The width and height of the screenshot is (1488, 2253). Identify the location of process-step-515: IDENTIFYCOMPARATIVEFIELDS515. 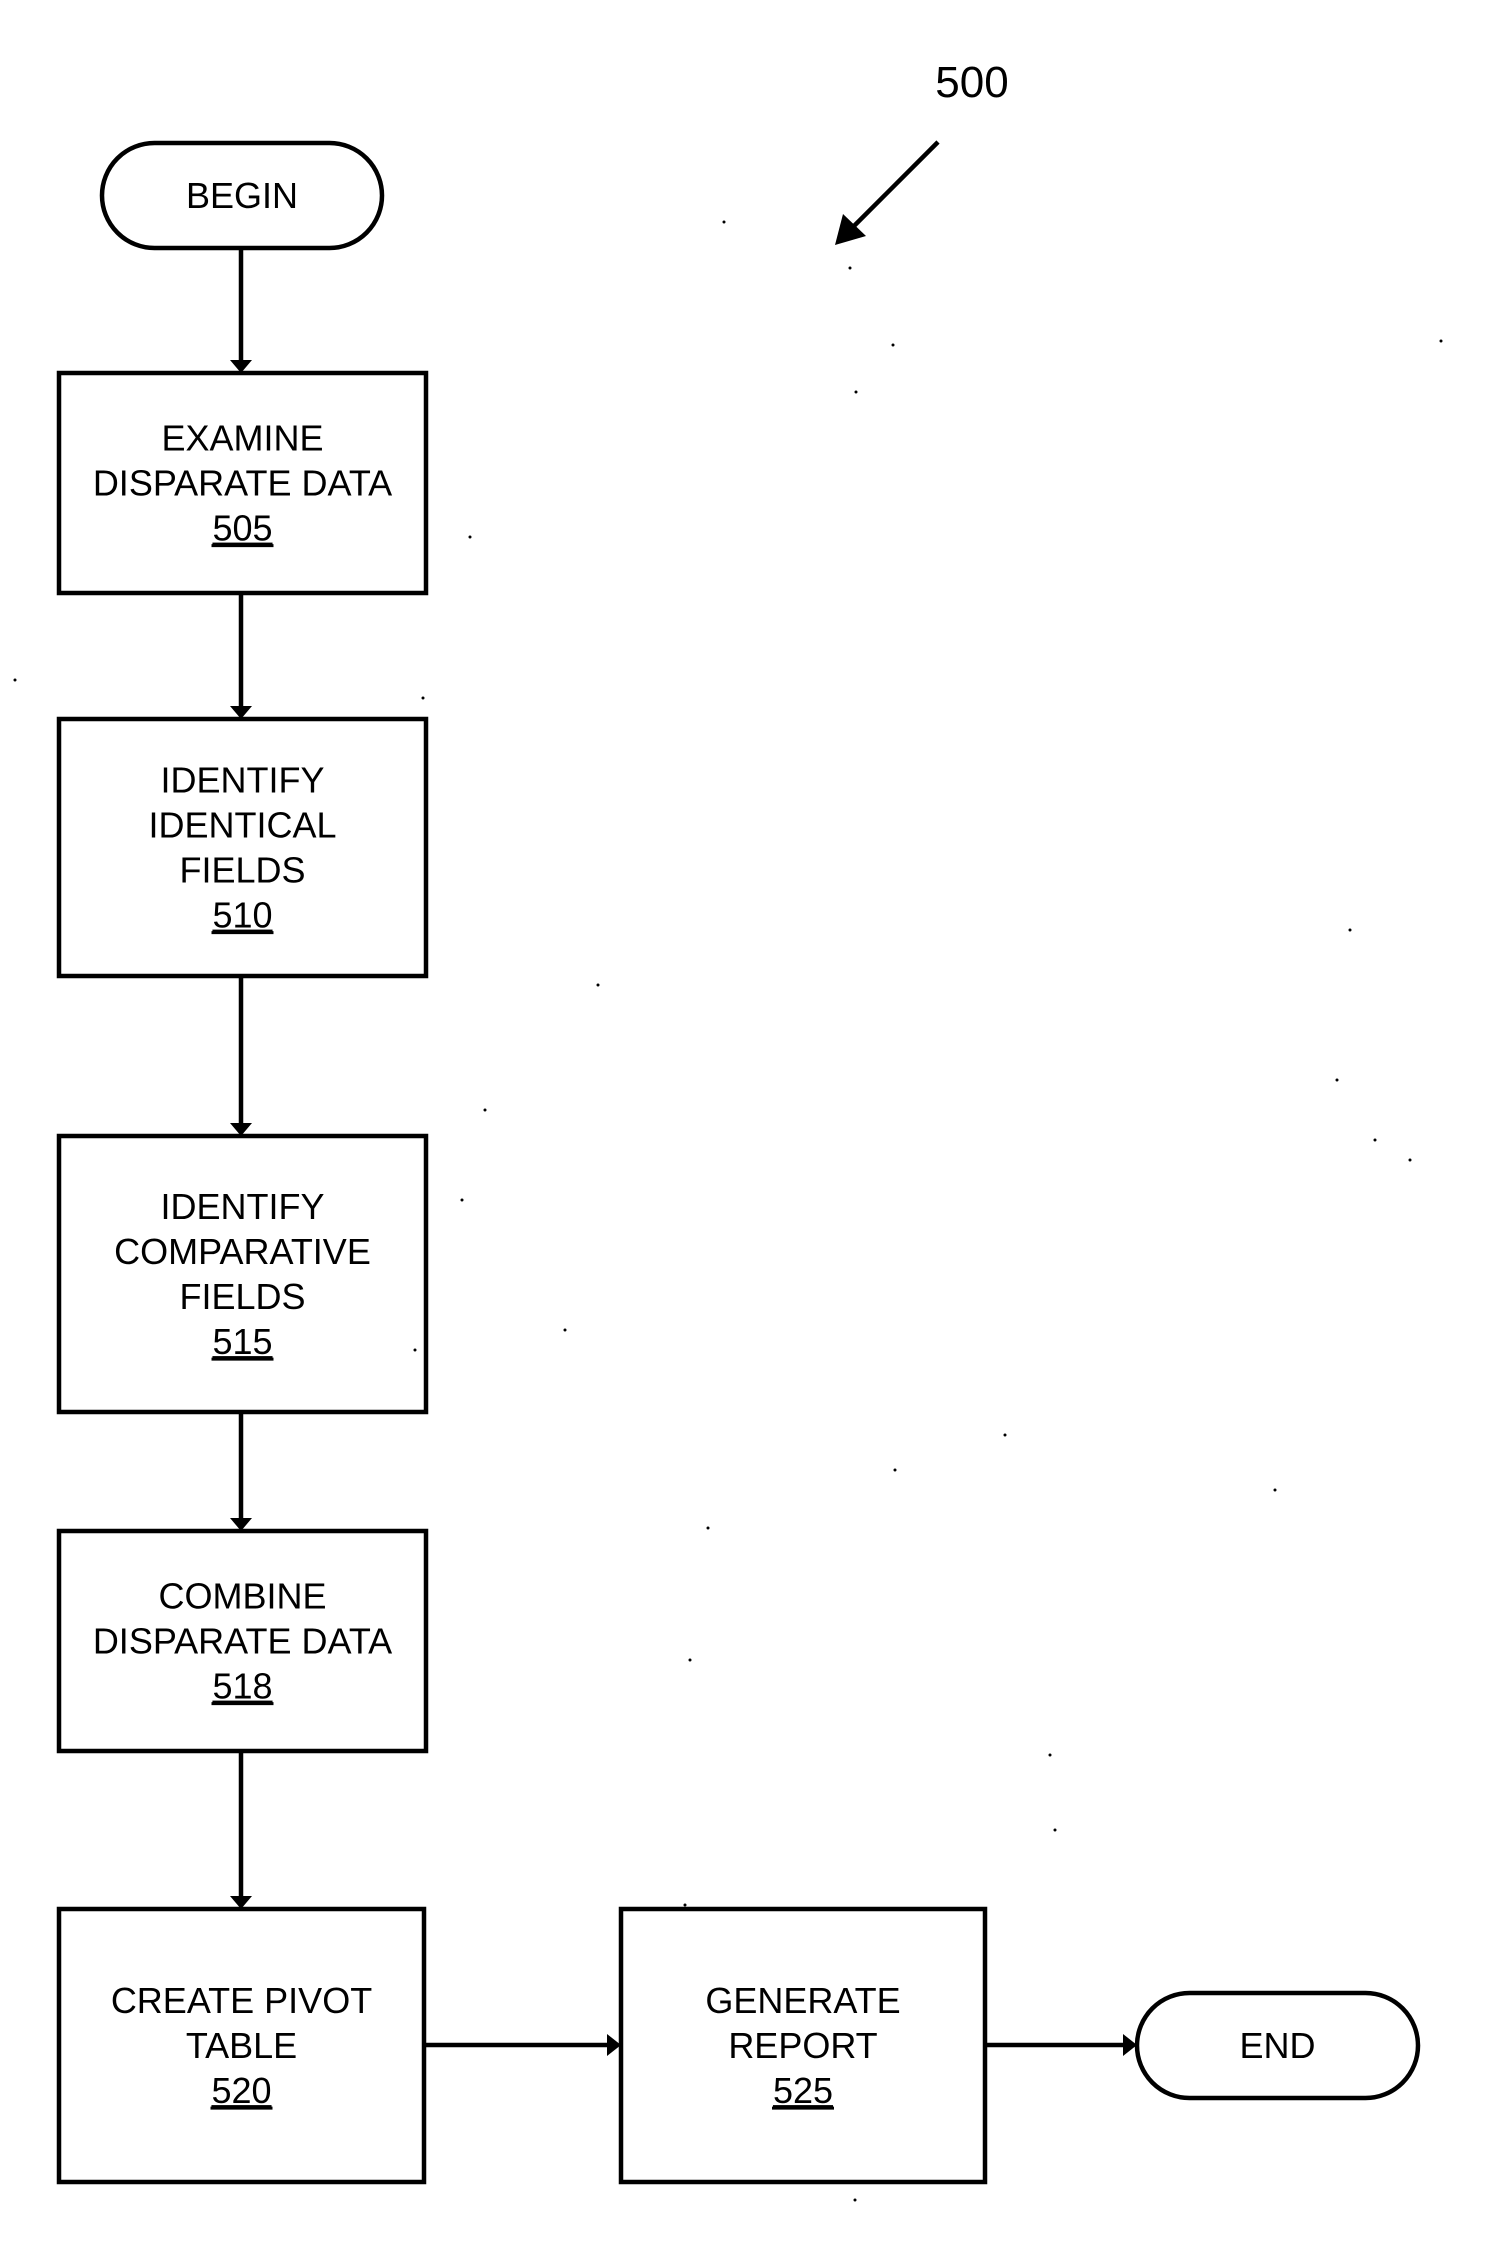
(242, 1274).